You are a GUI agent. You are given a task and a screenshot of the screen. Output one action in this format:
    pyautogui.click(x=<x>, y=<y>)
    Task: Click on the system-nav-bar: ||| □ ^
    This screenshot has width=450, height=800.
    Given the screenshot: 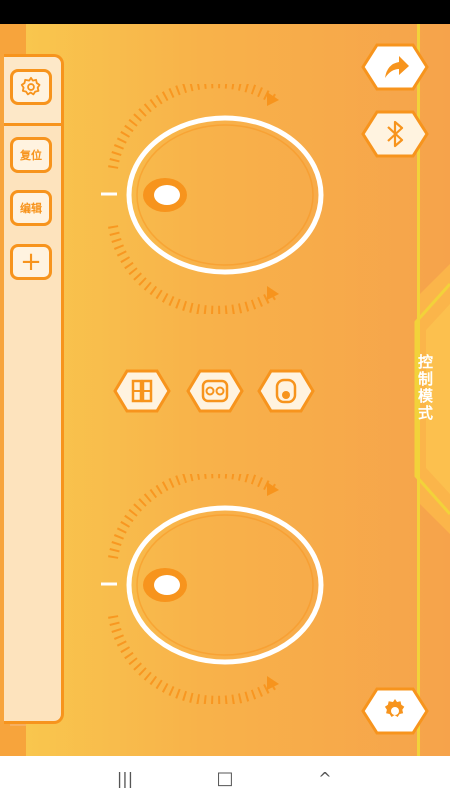 What is the action you would take?
    pyautogui.click(x=225, y=778)
    